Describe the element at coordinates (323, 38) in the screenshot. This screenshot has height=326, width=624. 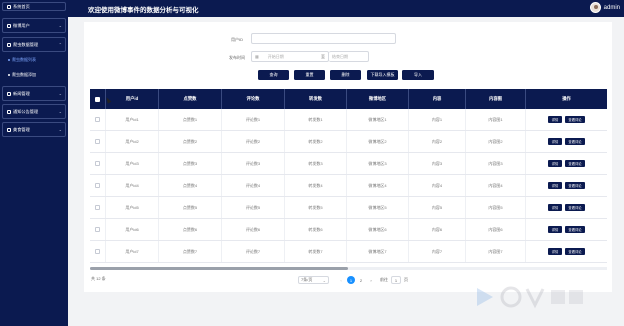
I see `user-id-input` at that location.